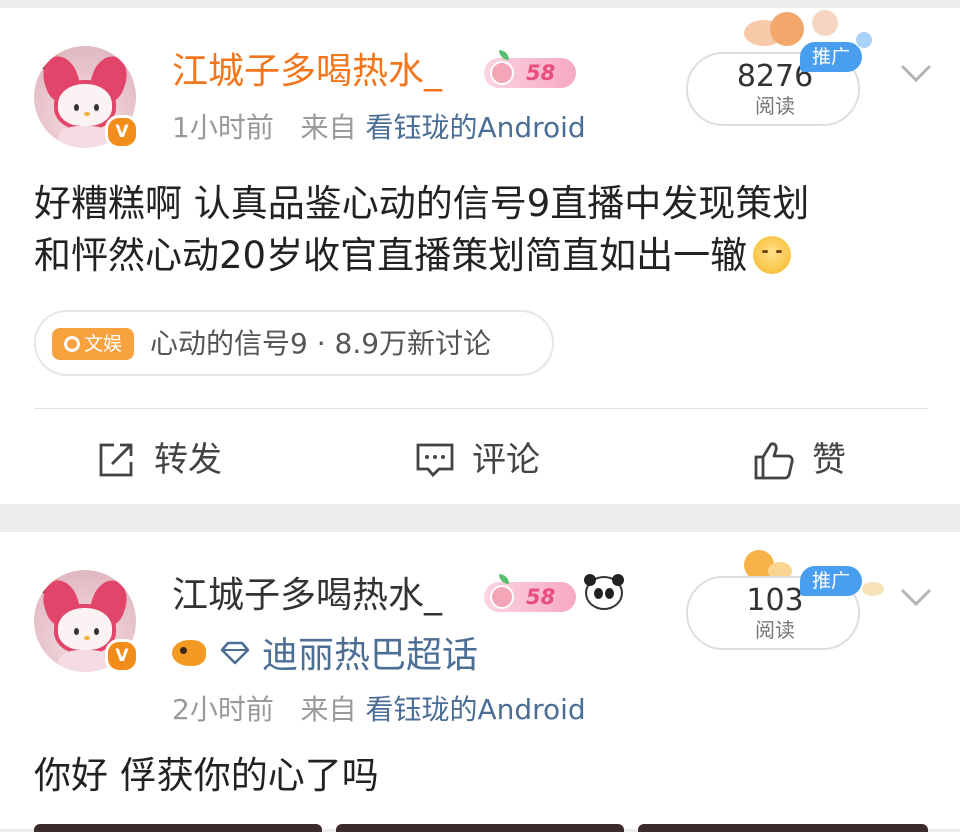  I want to click on search-icon, so click(71, 344).